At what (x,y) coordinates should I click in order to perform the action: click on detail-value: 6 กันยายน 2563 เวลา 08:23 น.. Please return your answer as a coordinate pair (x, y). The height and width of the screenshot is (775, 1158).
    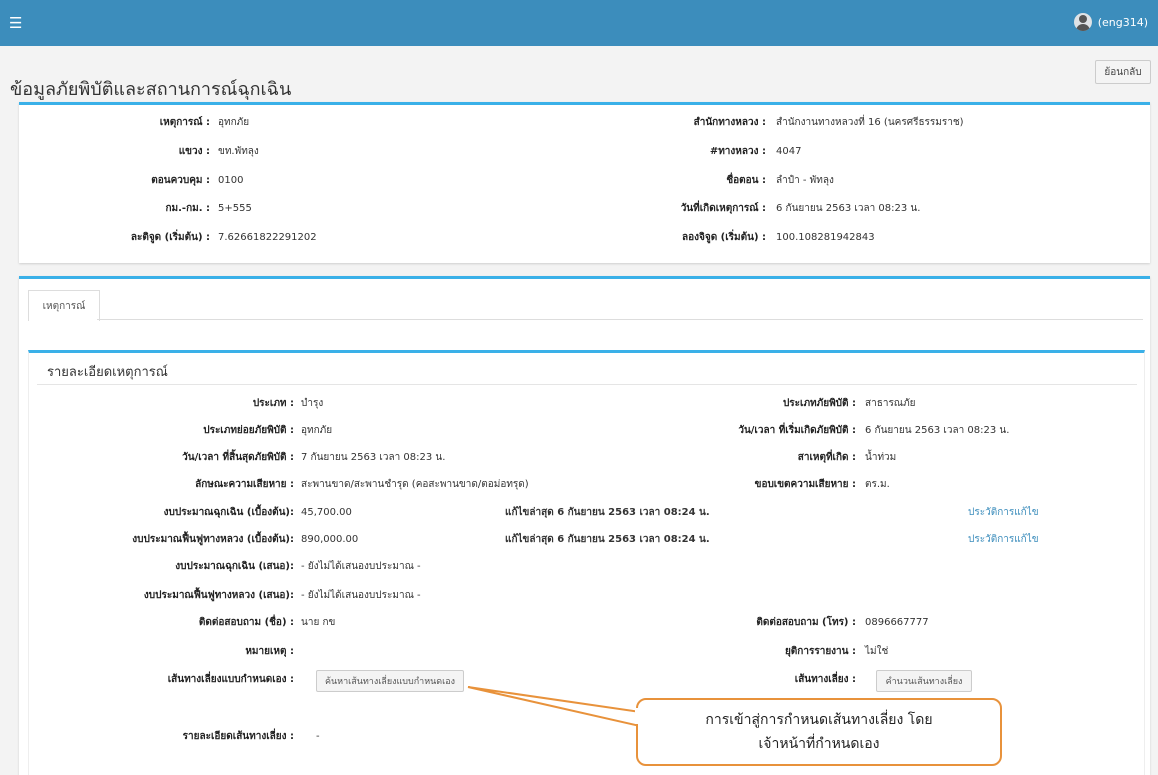
    Looking at the image, I should click on (937, 430).